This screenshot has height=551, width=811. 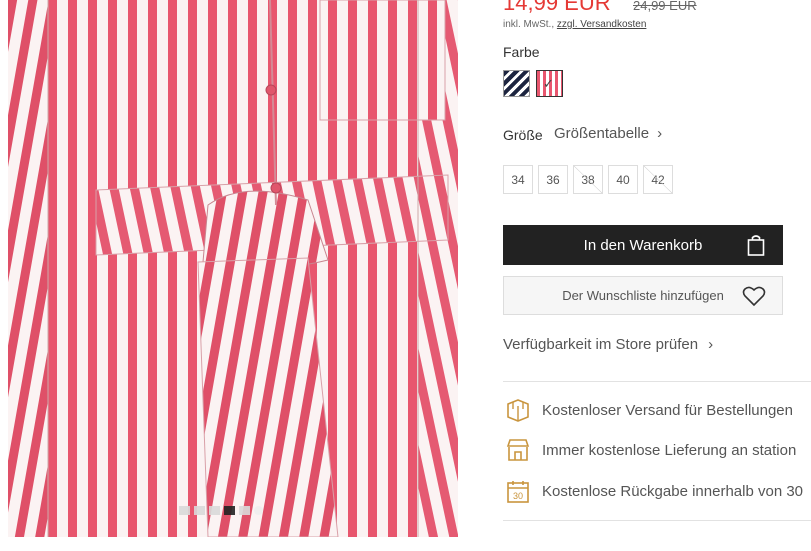 I want to click on add-to-cart-button: In den Warenkorb, so click(x=643, y=245).